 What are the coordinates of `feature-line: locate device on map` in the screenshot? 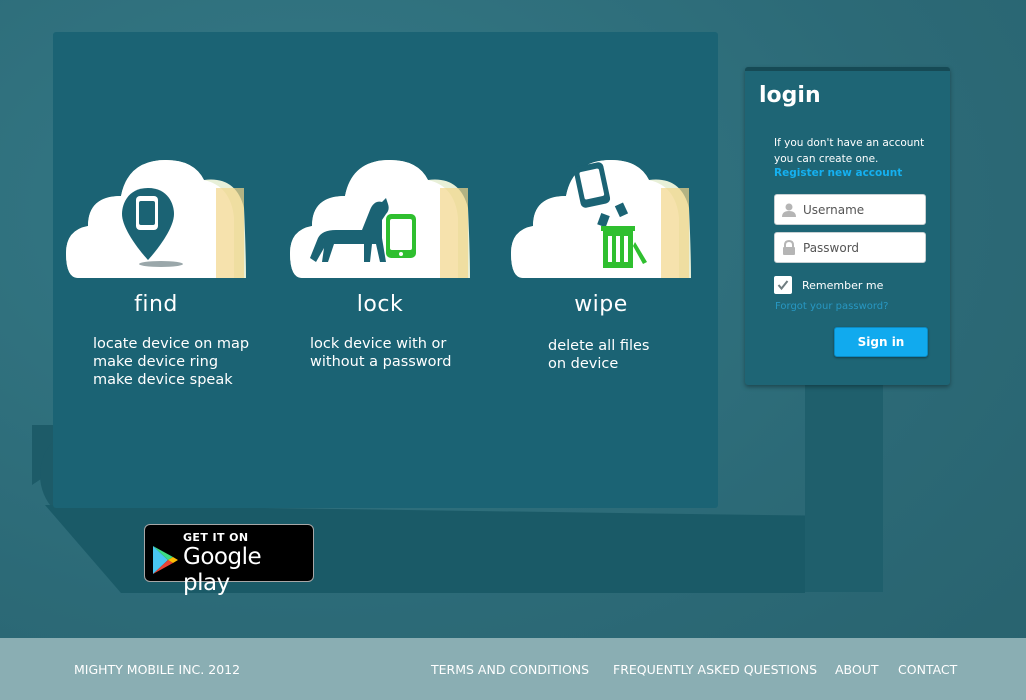 It's located at (171, 344).